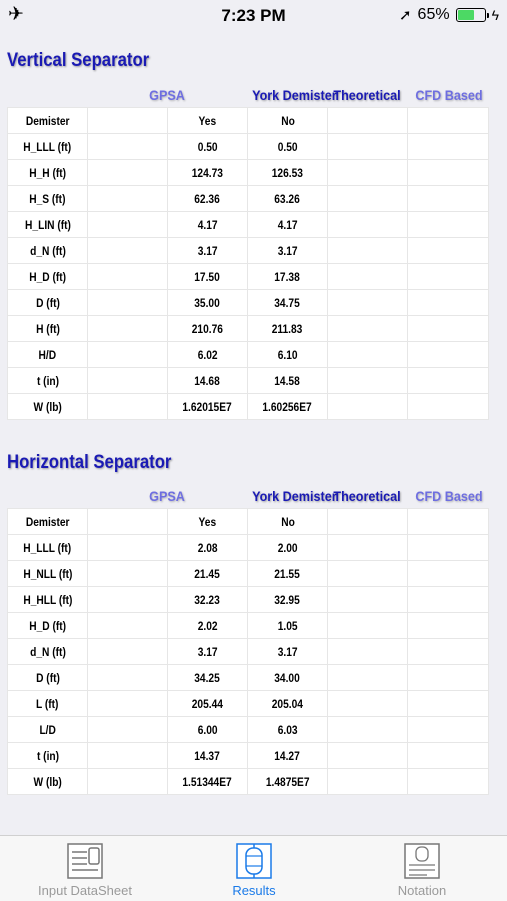  I want to click on cell-label: H_LLL (ft), so click(47, 547).